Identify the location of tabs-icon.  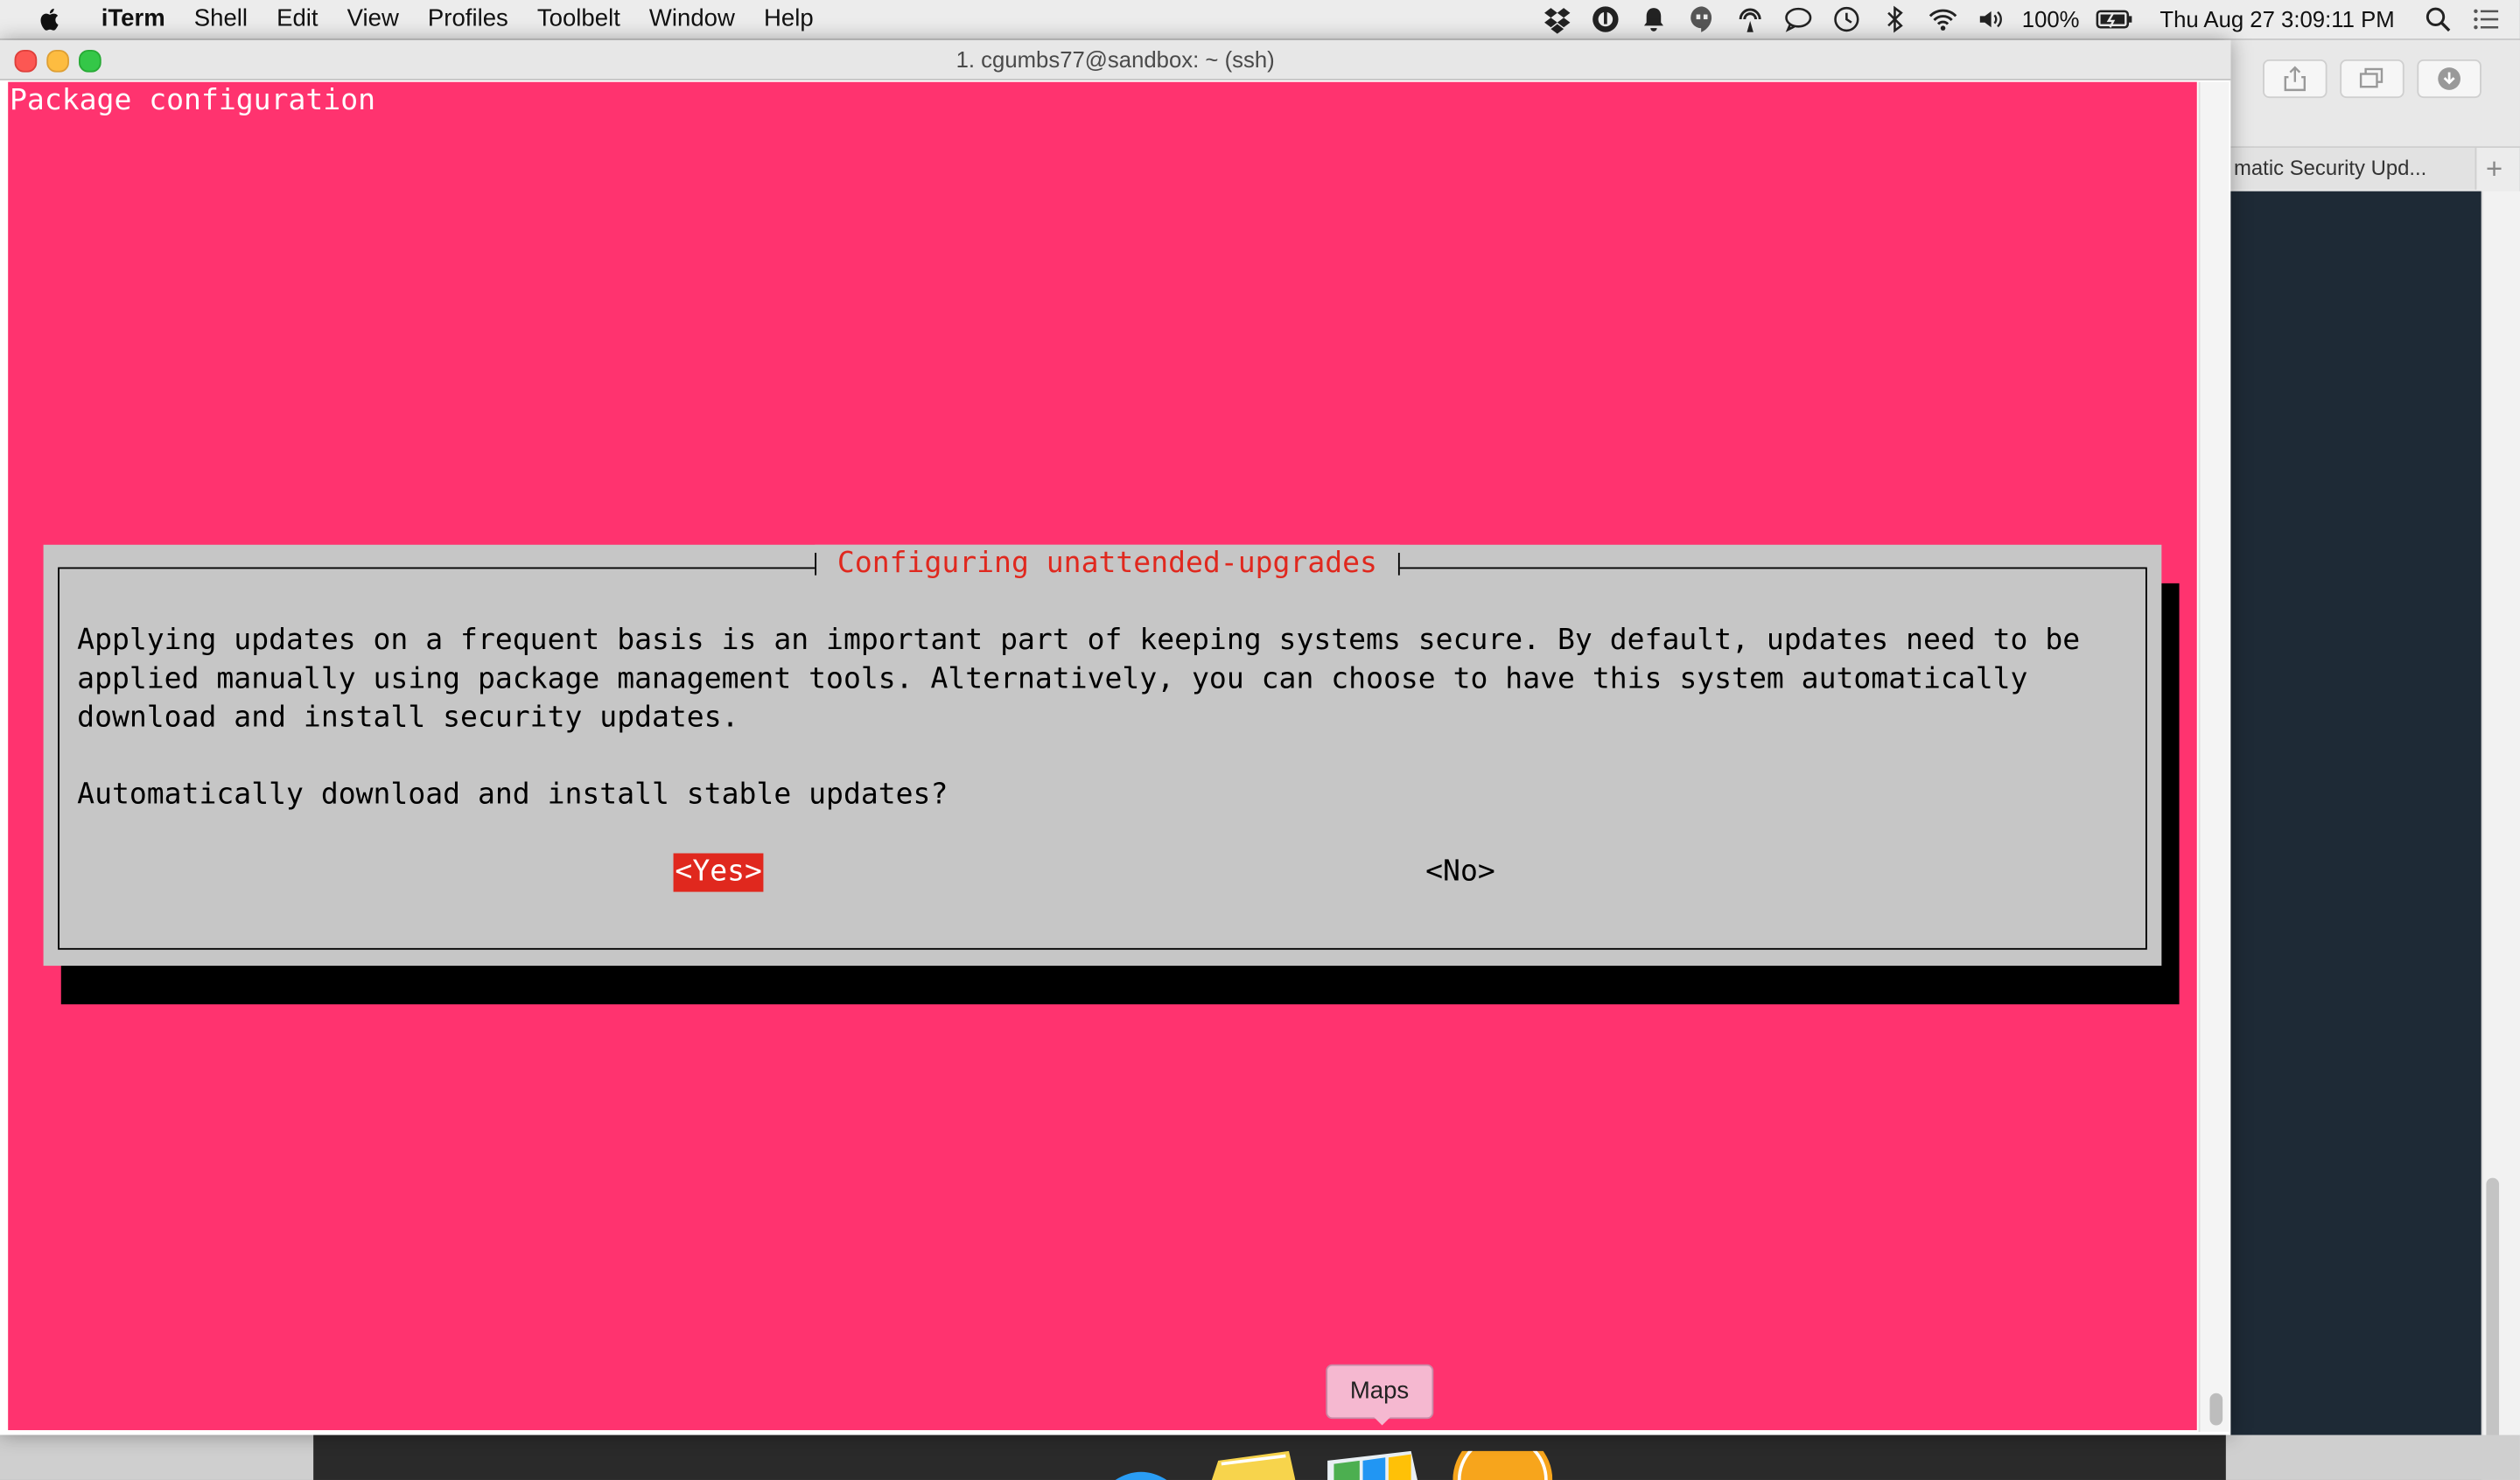
(2371, 77).